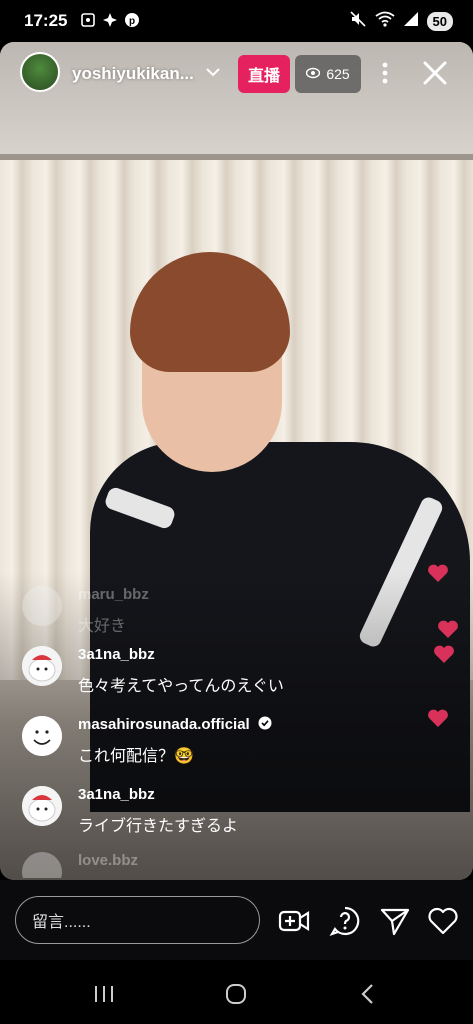 This screenshot has width=473, height=1024. Describe the element at coordinates (88, 20) in the screenshot. I see `screen-record-icon` at that location.